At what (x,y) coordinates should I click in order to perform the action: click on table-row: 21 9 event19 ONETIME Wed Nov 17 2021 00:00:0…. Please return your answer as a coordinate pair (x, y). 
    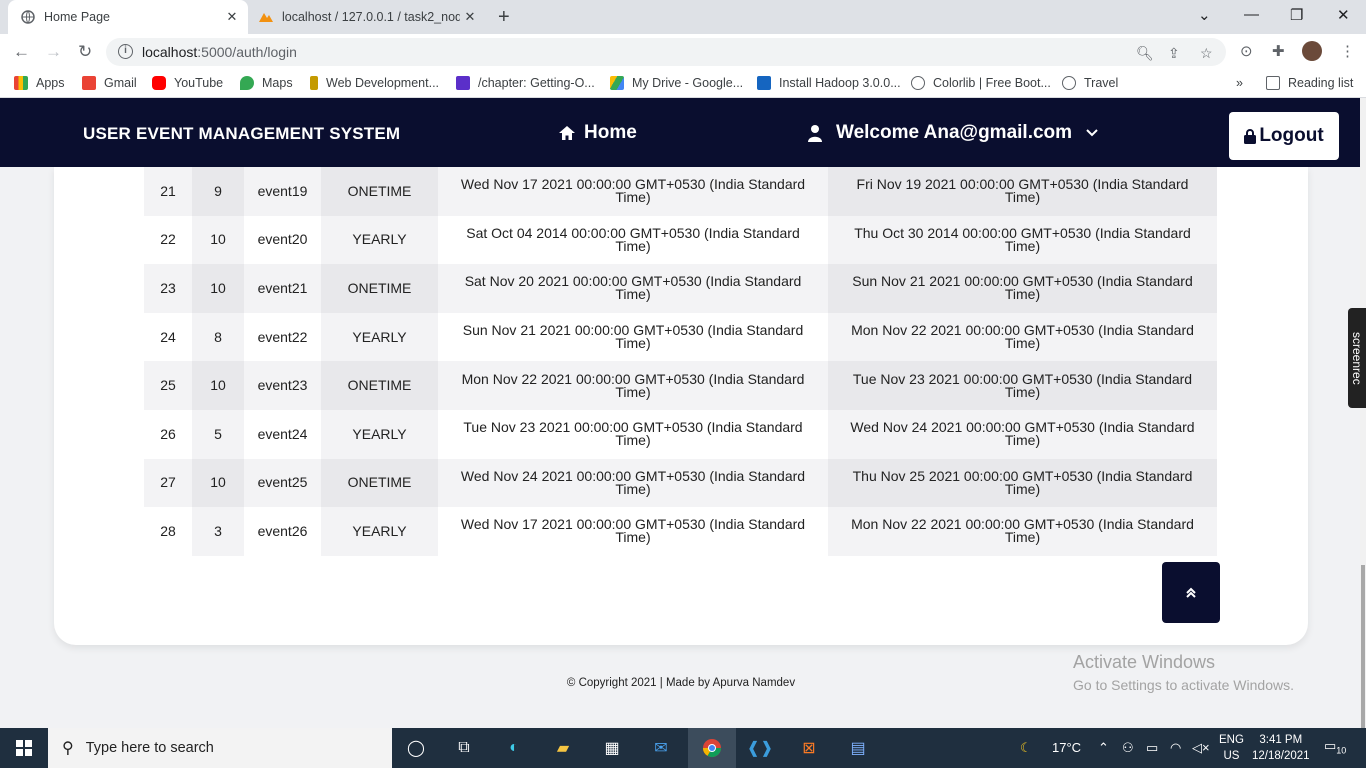
    Looking at the image, I should click on (680, 191).